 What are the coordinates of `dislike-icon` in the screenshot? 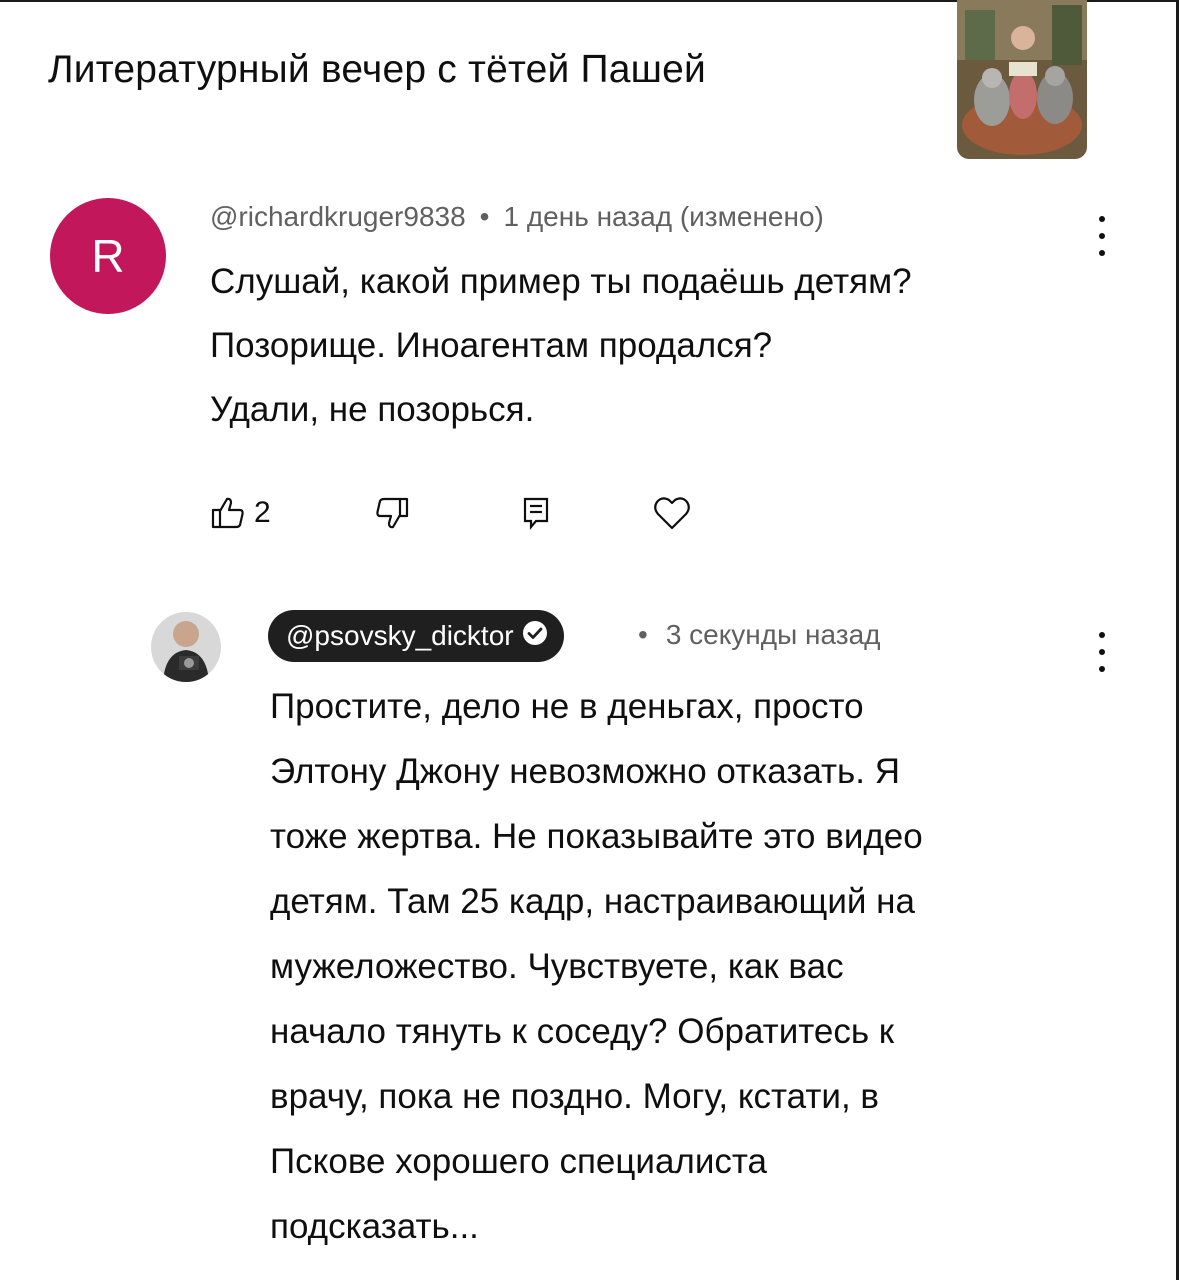 It's located at (392, 513).